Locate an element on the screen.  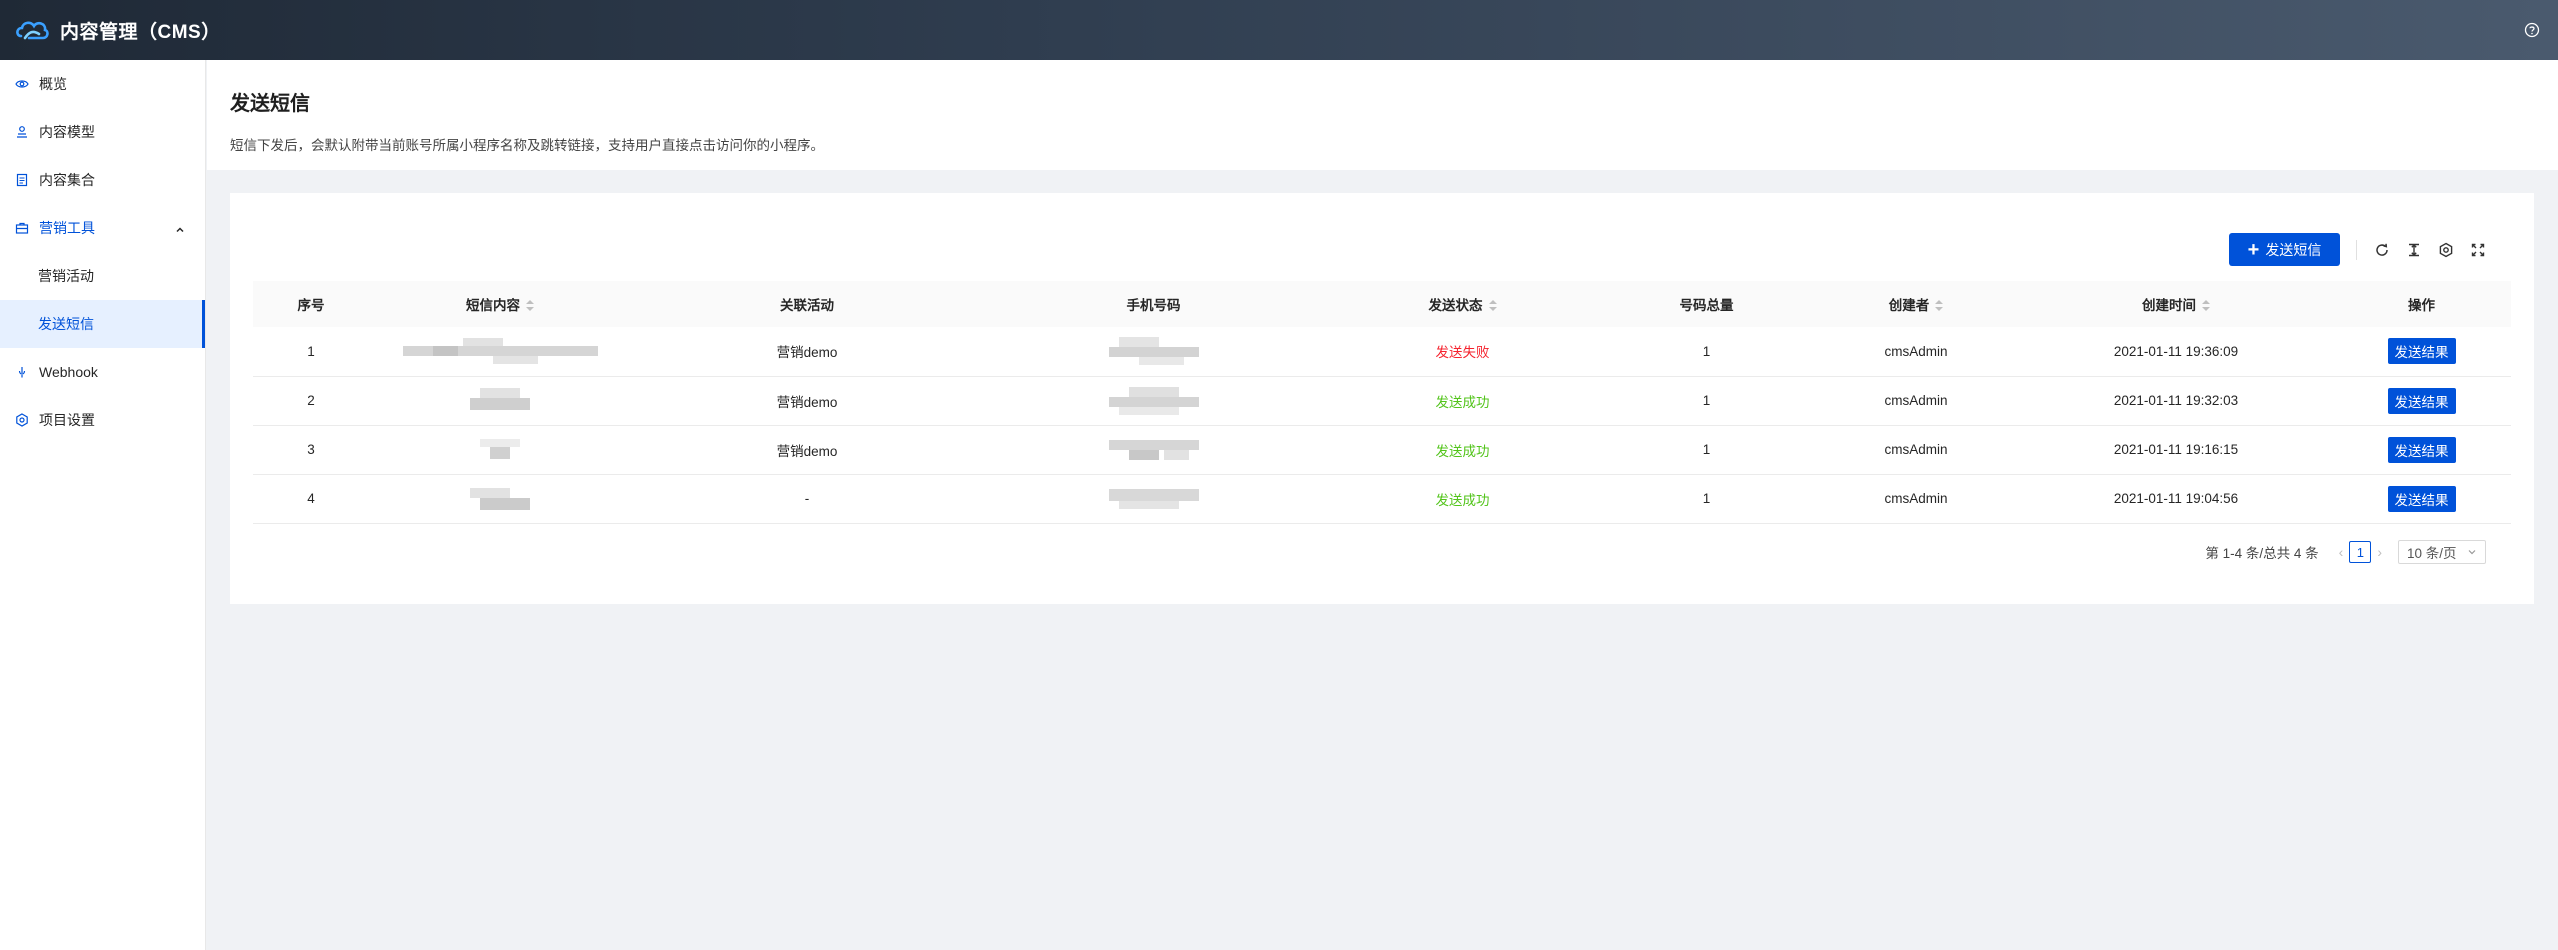
pagination-summary: 第 1-4 条/总共 4 条 is located at coordinates (2262, 553).